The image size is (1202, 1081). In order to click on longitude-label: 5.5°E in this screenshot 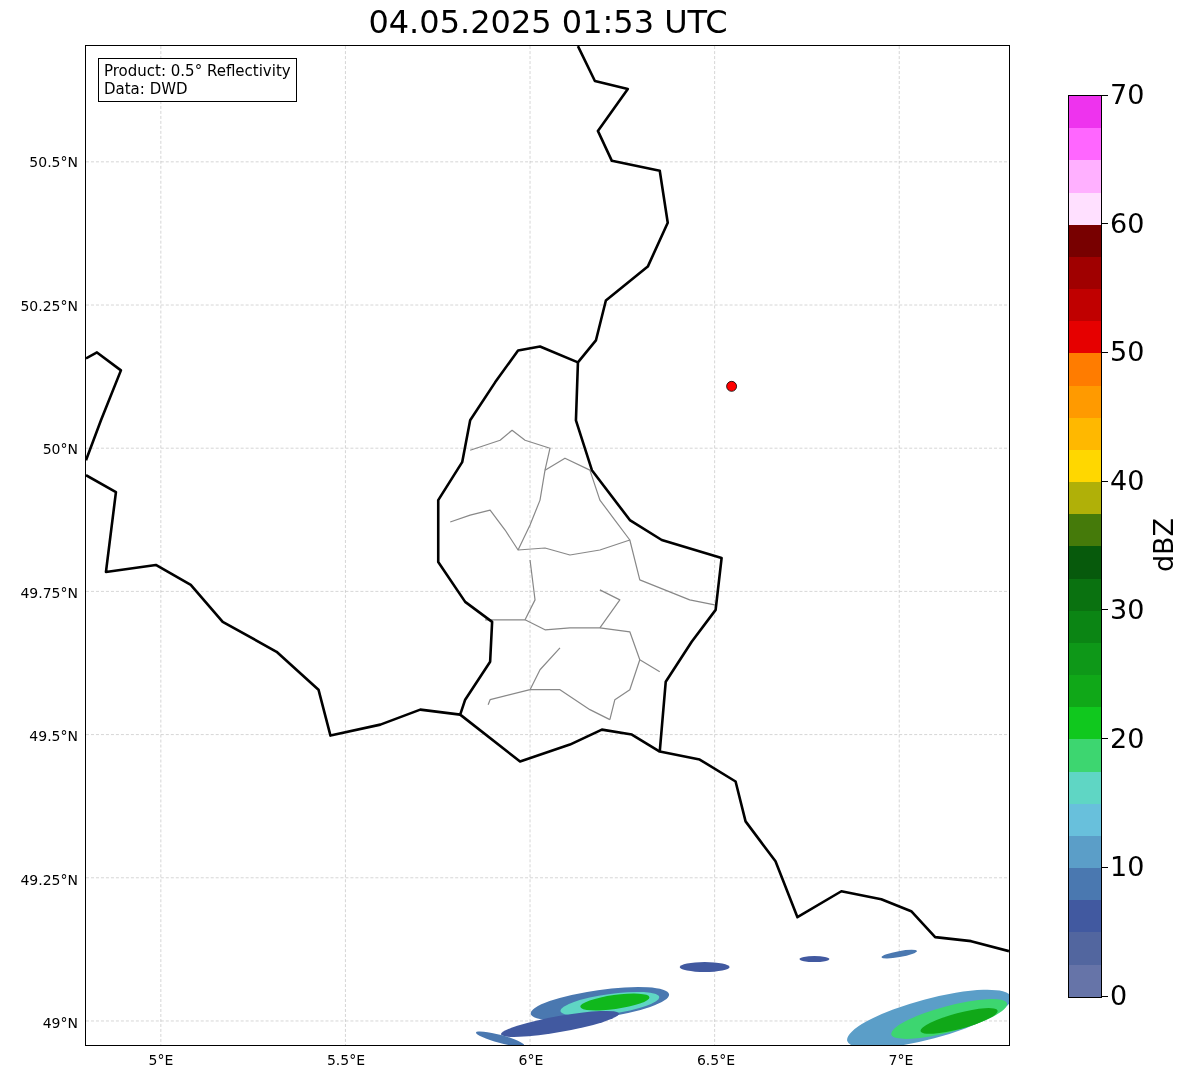, I will do `click(346, 1060)`.